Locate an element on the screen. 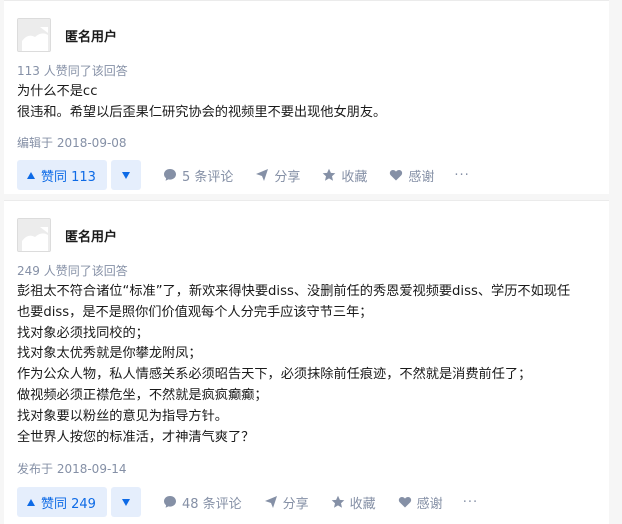  vote-summary: 113 人赞同了该回答 is located at coordinates (72, 71).